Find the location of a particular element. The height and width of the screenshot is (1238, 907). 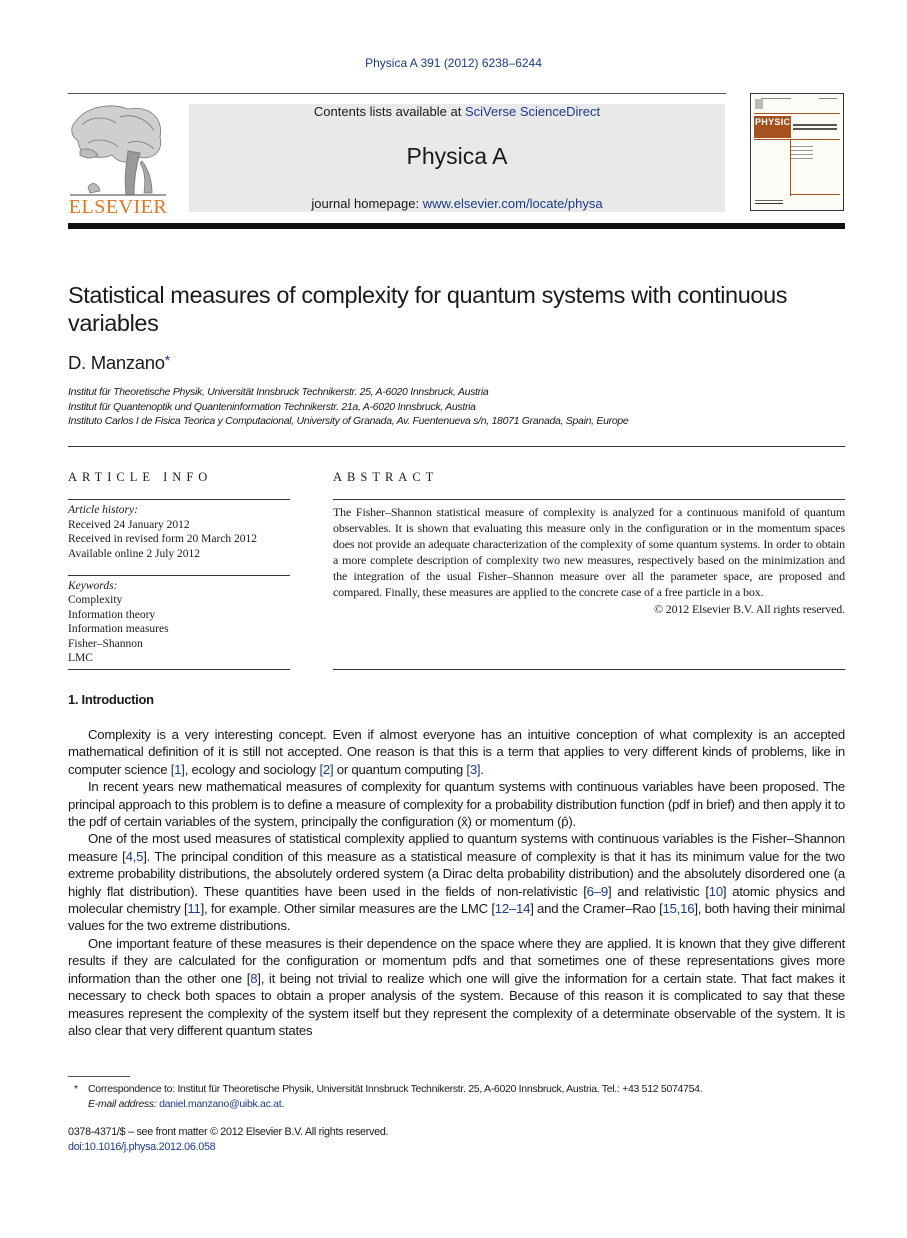

keyword: Complexity is located at coordinates (95, 600).